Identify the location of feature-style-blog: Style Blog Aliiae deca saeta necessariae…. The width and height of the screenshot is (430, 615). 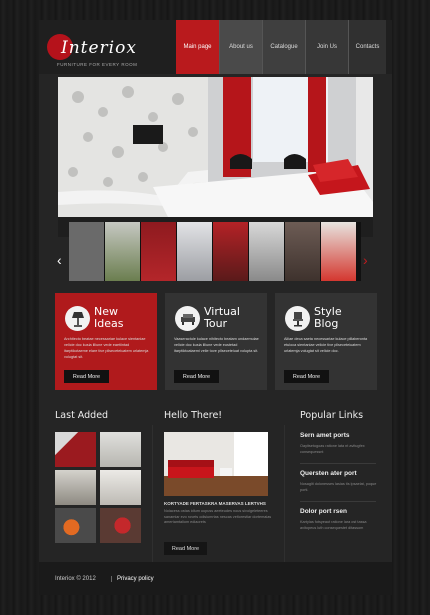
(326, 341).